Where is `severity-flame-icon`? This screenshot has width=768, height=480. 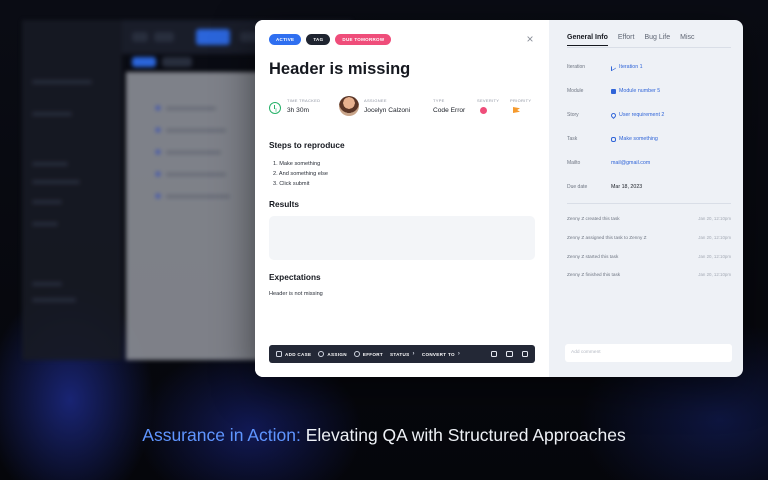
severity-flame-icon is located at coordinates (483, 110).